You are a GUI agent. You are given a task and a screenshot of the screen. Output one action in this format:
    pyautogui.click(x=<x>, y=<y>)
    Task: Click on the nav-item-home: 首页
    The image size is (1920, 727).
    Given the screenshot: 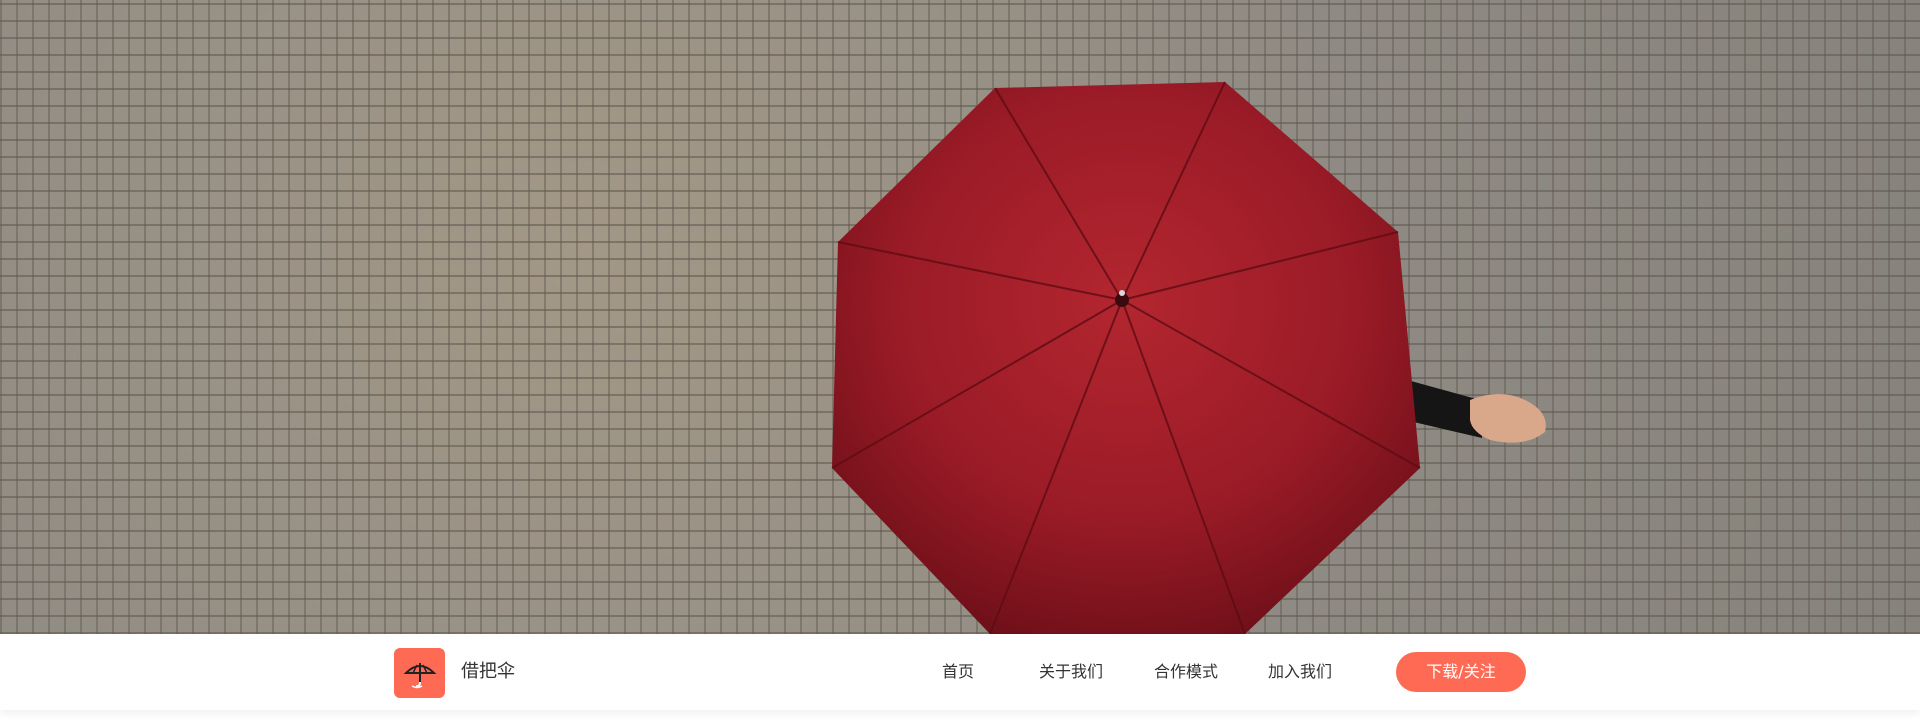 What is the action you would take?
    pyautogui.click(x=958, y=672)
    